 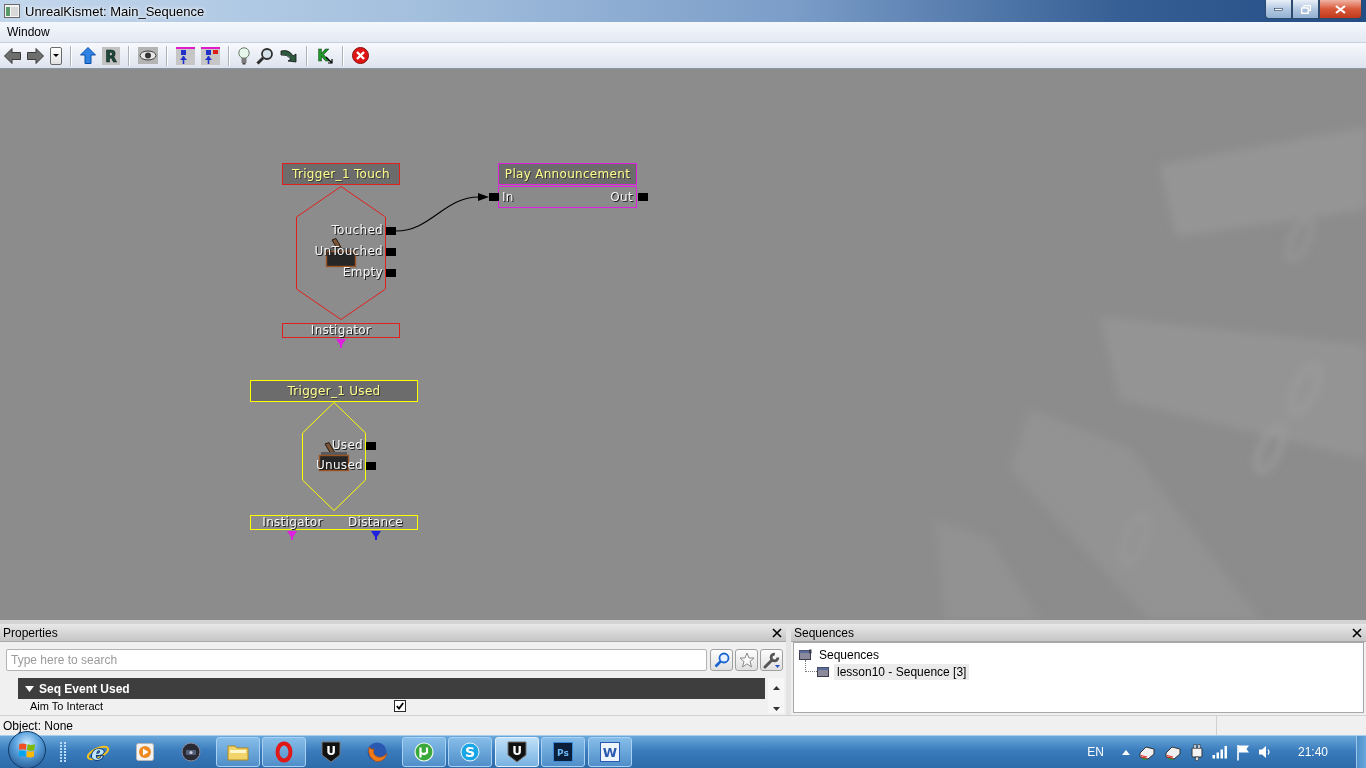 I want to click on minimize-icon, so click(x=1278, y=9).